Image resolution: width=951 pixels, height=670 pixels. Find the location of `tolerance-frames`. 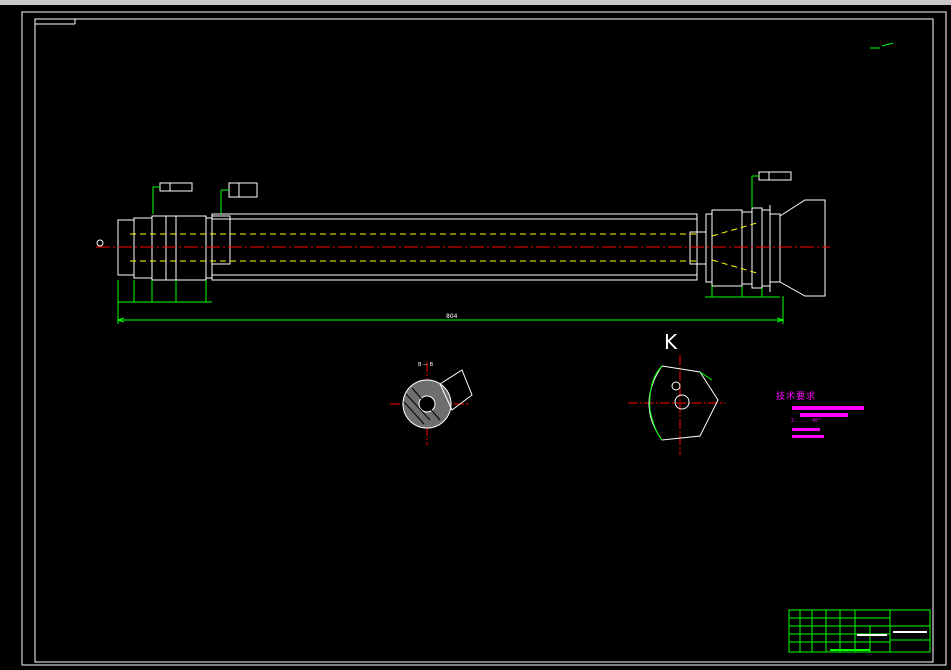

tolerance-frames is located at coordinates (475, 184).